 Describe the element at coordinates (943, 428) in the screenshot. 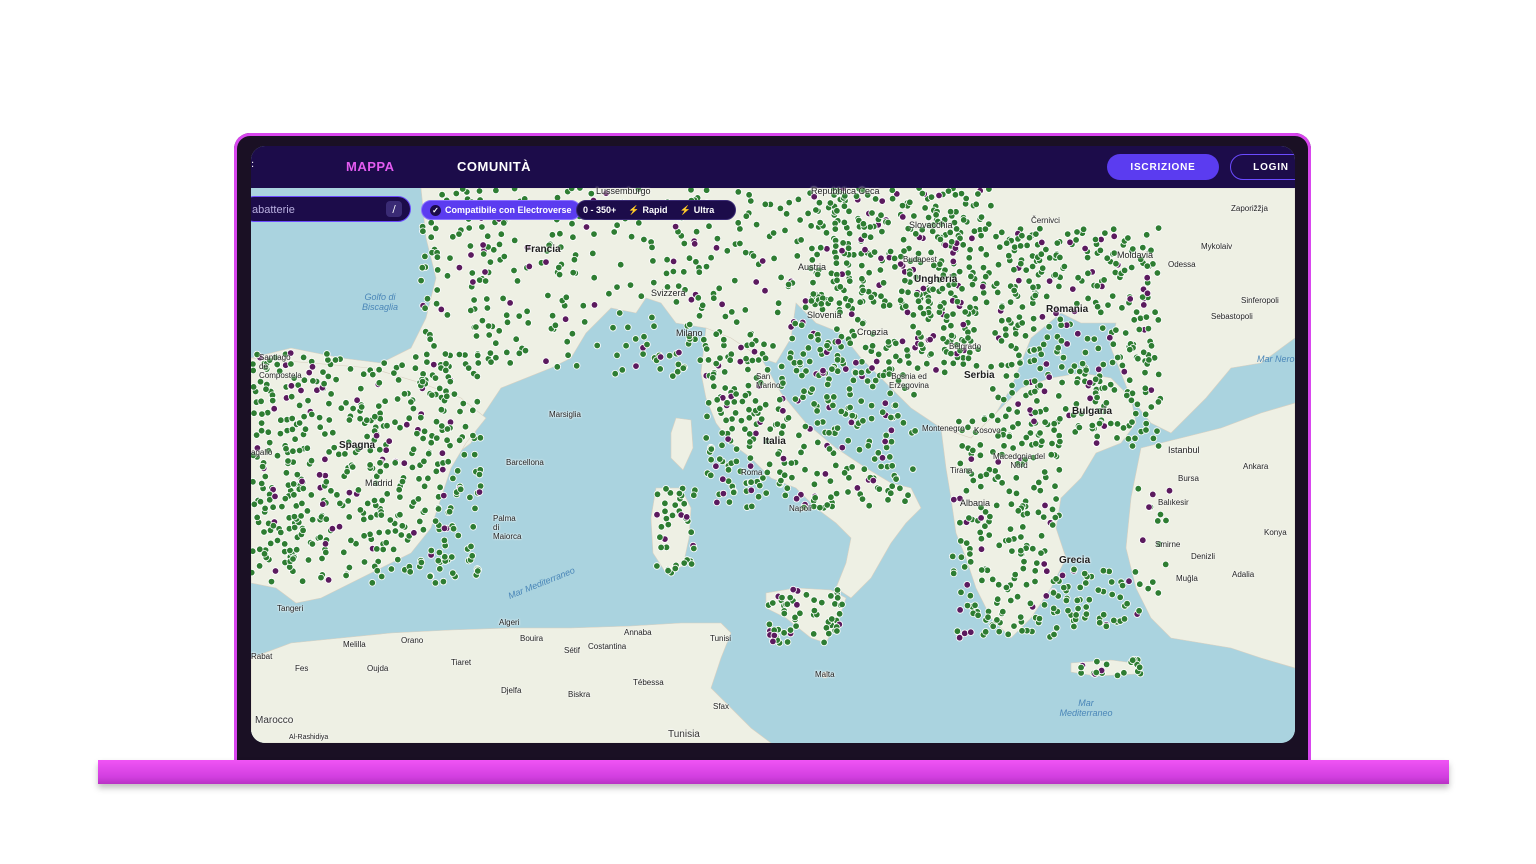

I see `map-label: Montenegro` at that location.